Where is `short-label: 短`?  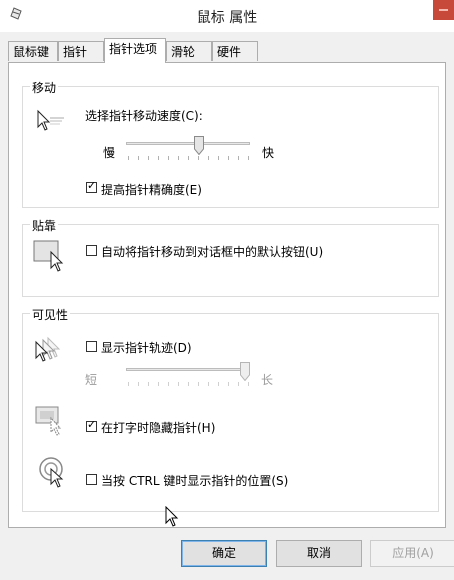
short-label: 短 is located at coordinates (91, 380).